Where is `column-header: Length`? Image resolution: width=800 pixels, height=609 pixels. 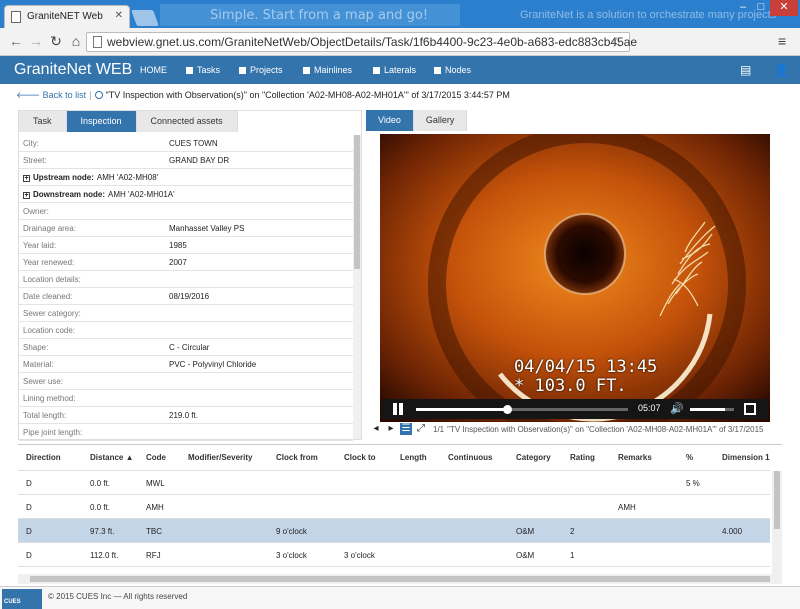
column-header: Length is located at coordinates (413, 457).